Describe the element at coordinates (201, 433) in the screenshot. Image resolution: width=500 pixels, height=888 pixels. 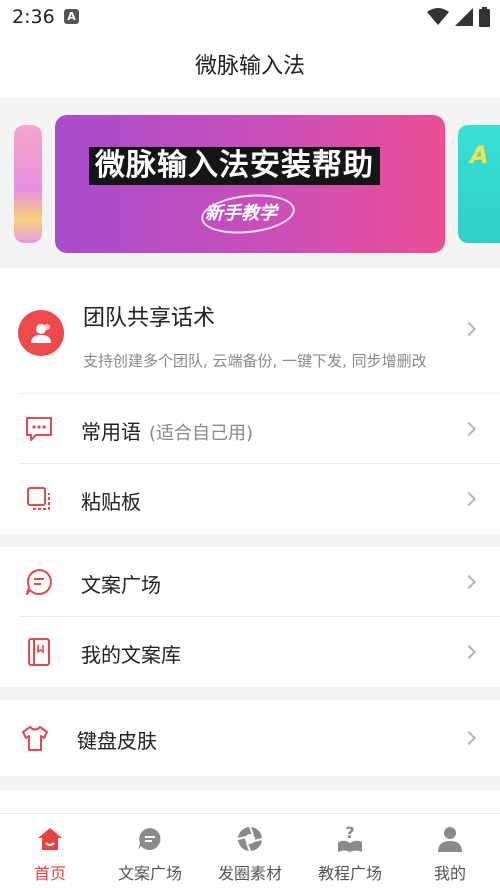
I see `common-phrases-note: (适合自己用)` at that location.